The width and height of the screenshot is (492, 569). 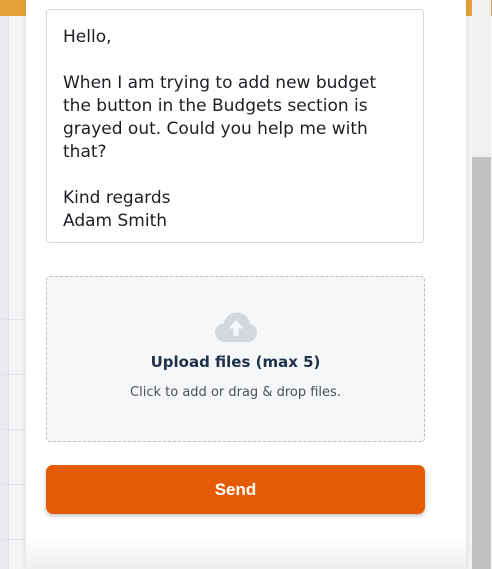 What do you see at coordinates (235, 392) in the screenshot?
I see `upload-hint: Click to add or drag & drop files.` at bounding box center [235, 392].